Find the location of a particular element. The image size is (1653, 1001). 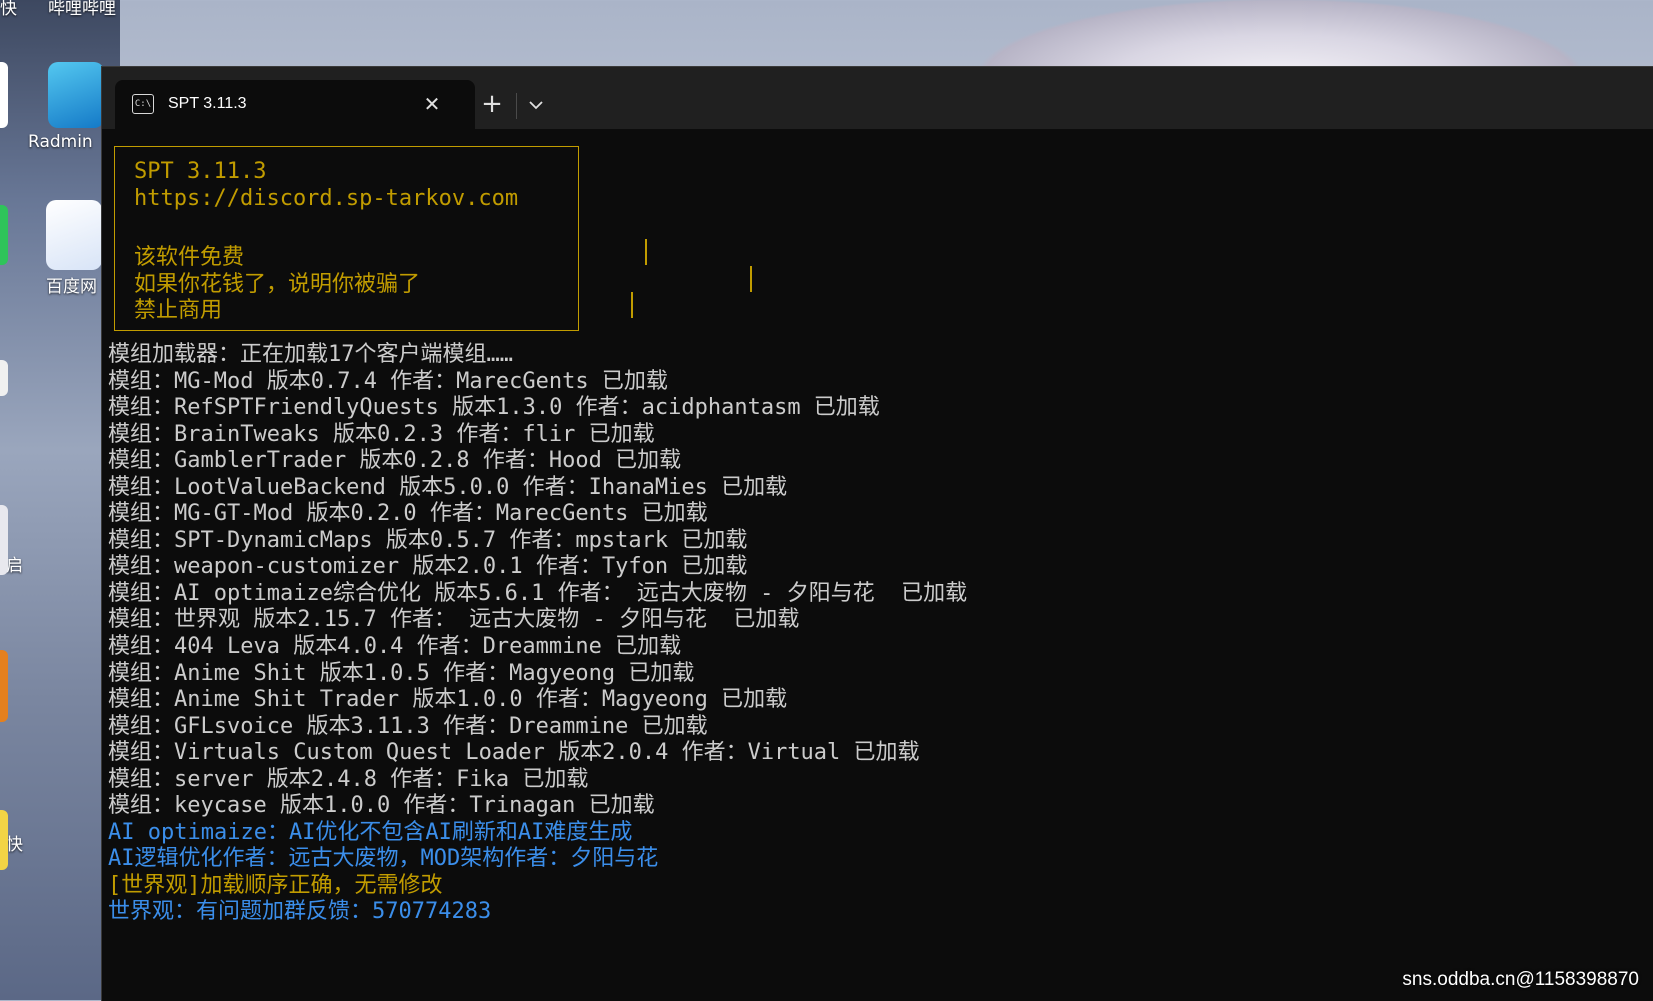

log-line: 模组：server 版本2.4.8 作者：Fika 已加载 is located at coordinates (348, 779).